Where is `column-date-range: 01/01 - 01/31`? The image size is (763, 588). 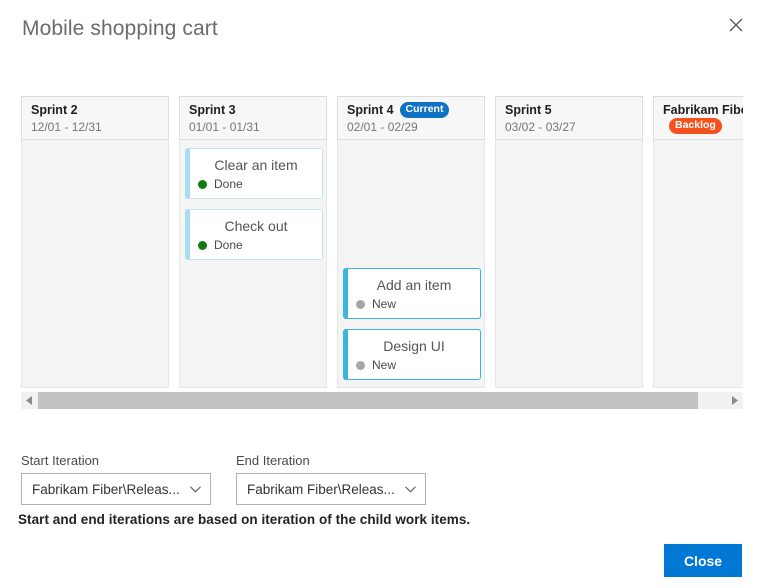
column-date-range: 01/01 - 01/31 is located at coordinates (224, 127).